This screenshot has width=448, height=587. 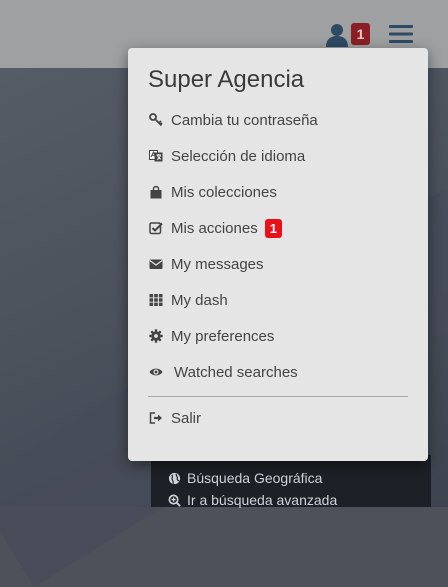 I want to click on menu-item-label: Mis acciones, so click(x=214, y=228).